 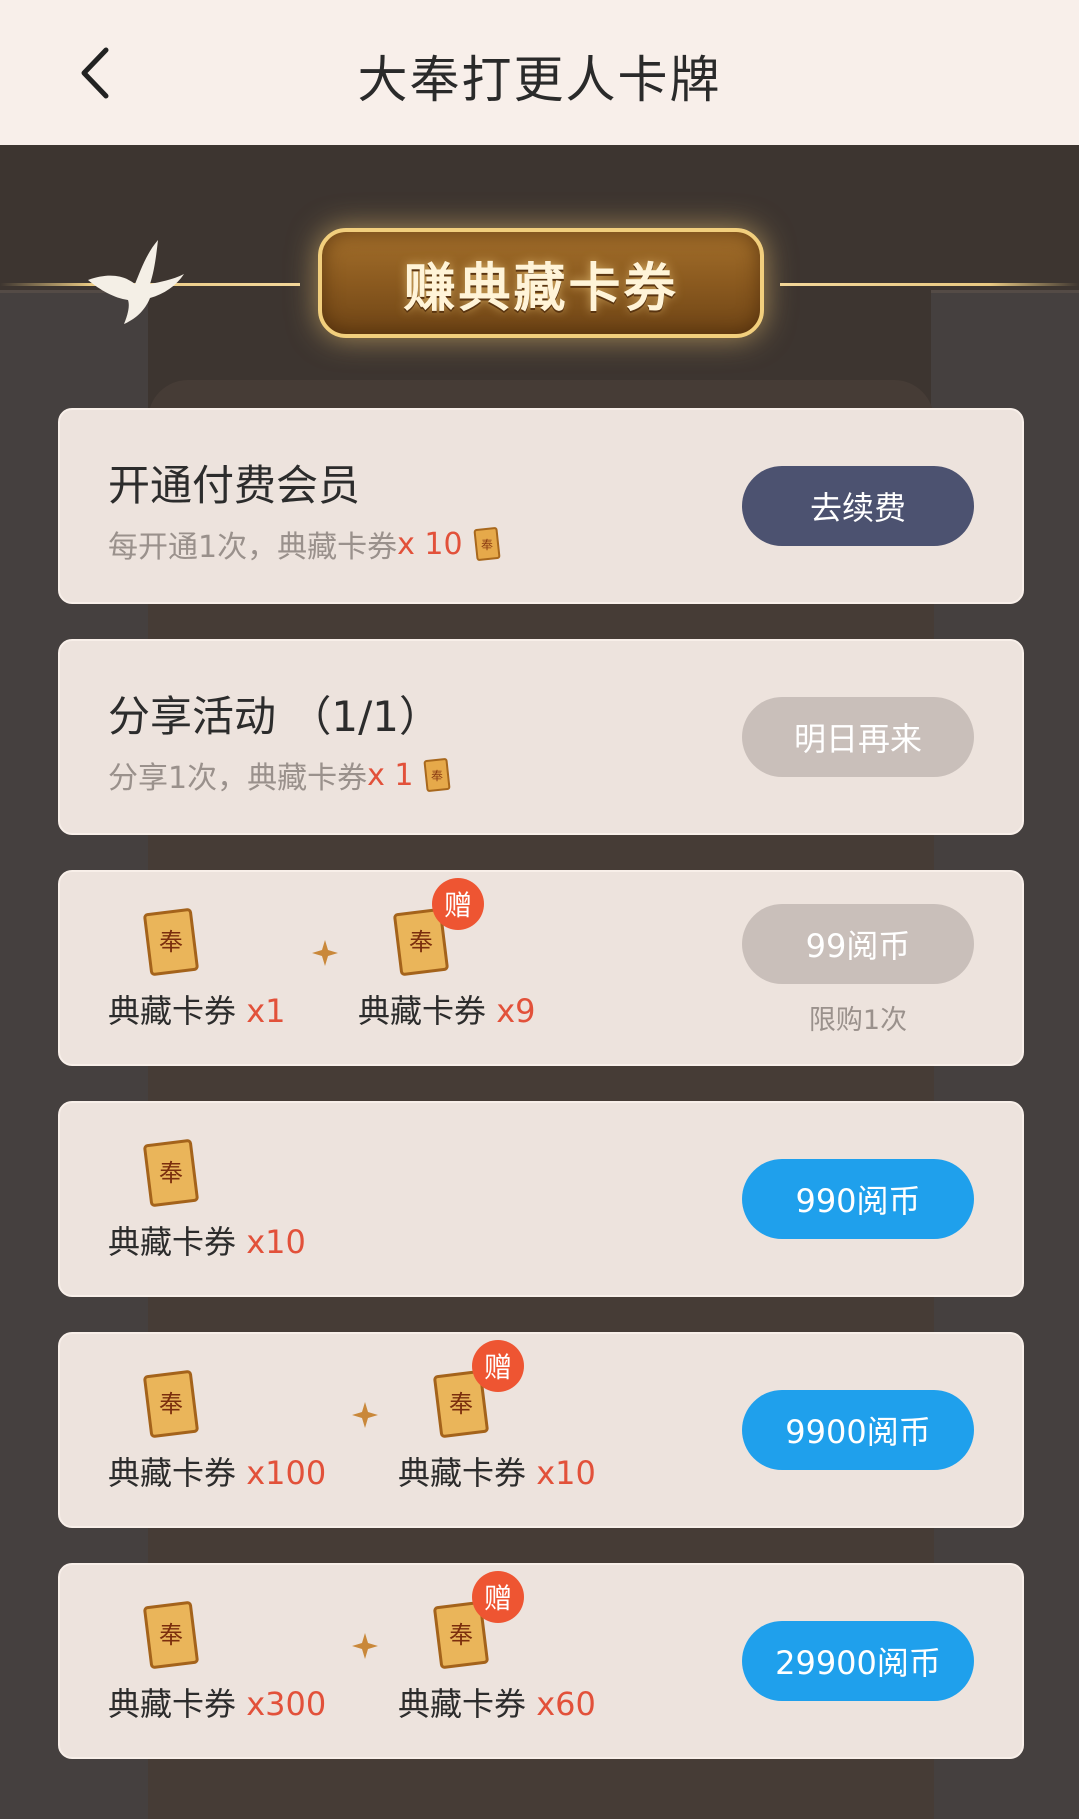 What do you see at coordinates (253, 547) in the screenshot?
I see `task-subtitle-text: 每开通1次，典藏卡券` at bounding box center [253, 547].